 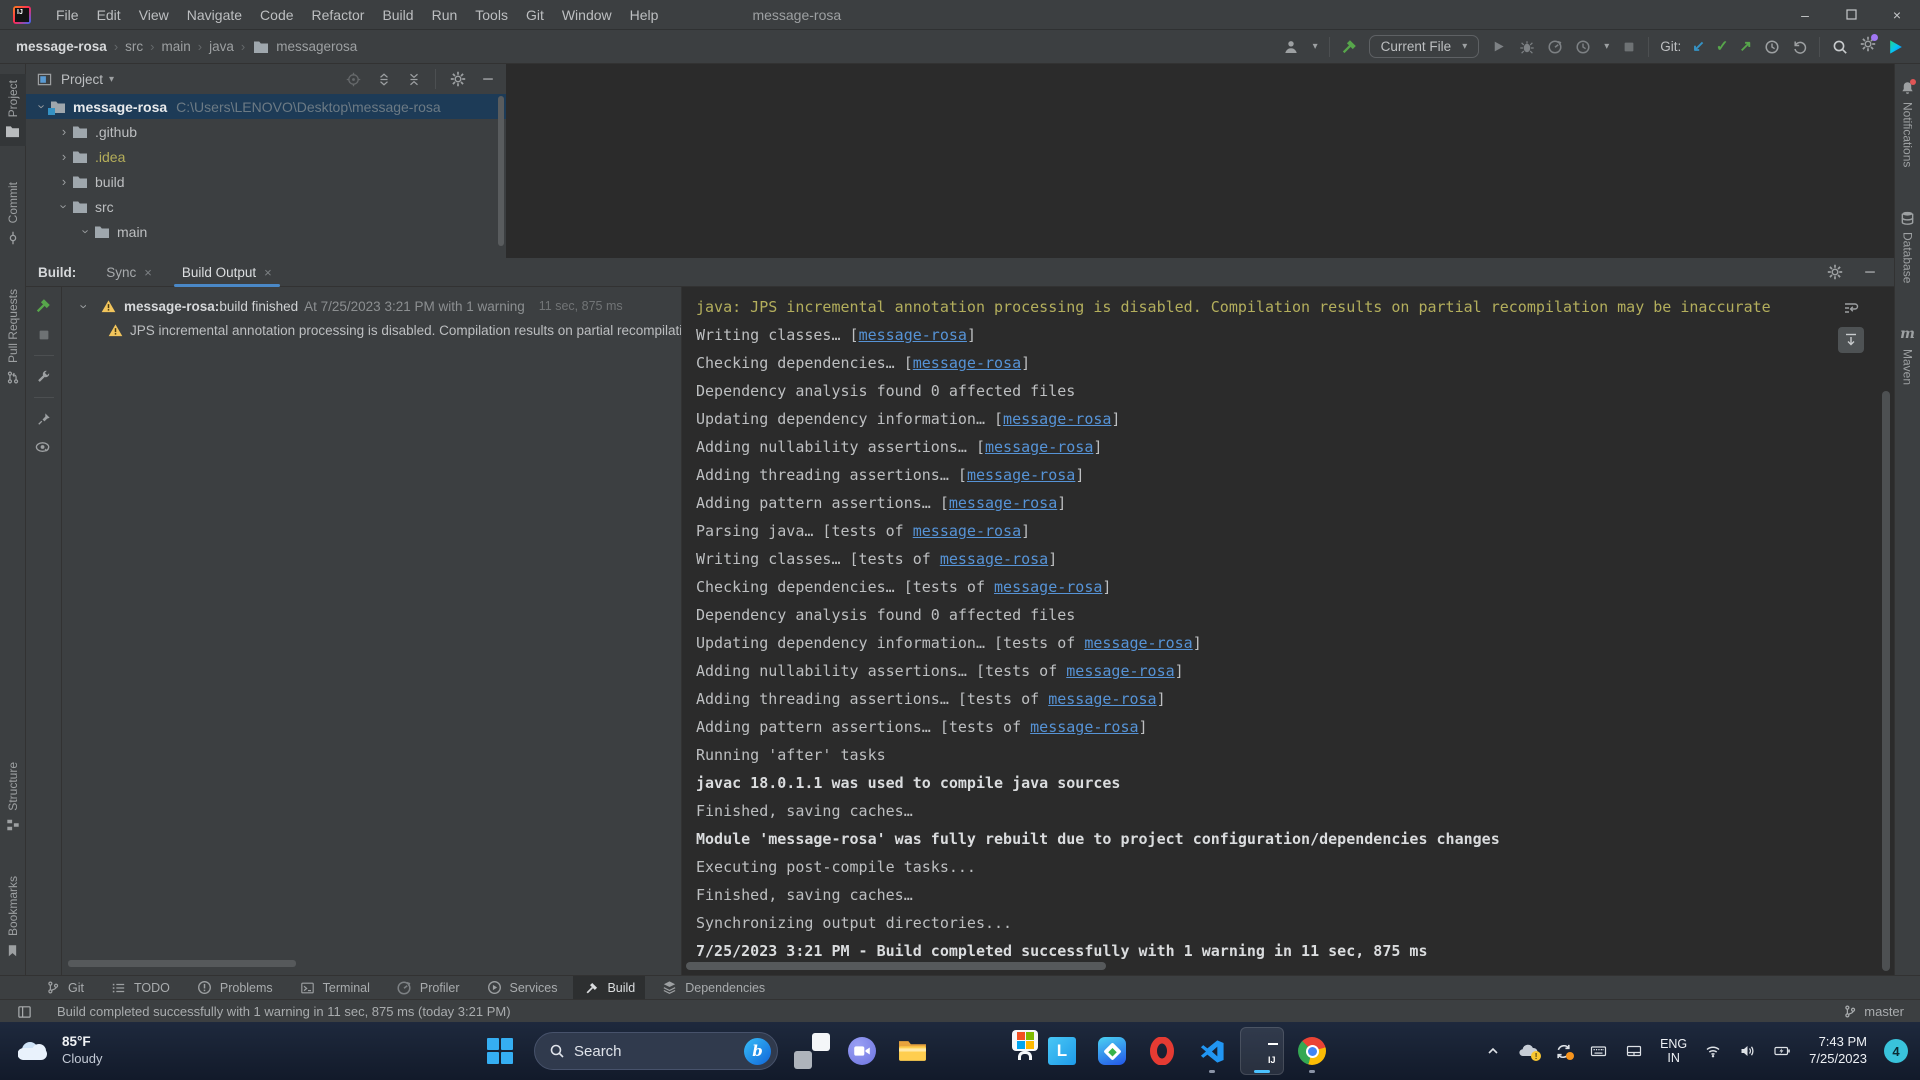 I want to click on weather-widget: 85°F Cloudy, so click(x=60, y=1050).